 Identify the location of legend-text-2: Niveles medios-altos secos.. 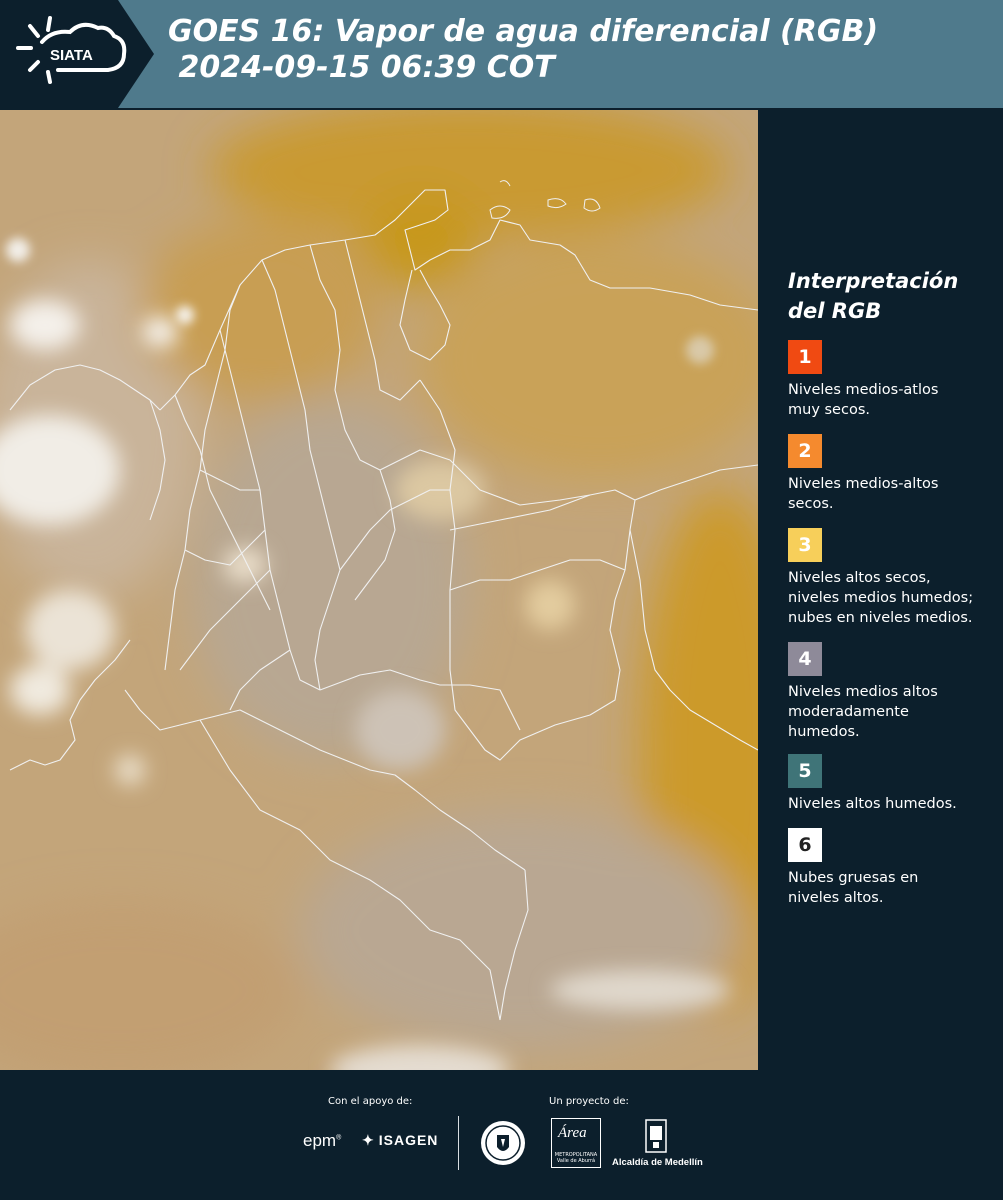
(863, 494).